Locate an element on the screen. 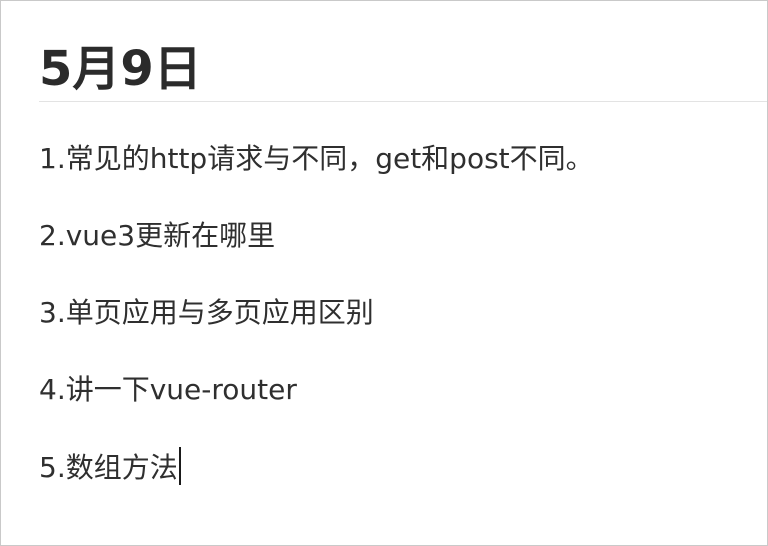  text-line-3-content: 3.单页应用与多页应用区别 is located at coordinates (206, 312).